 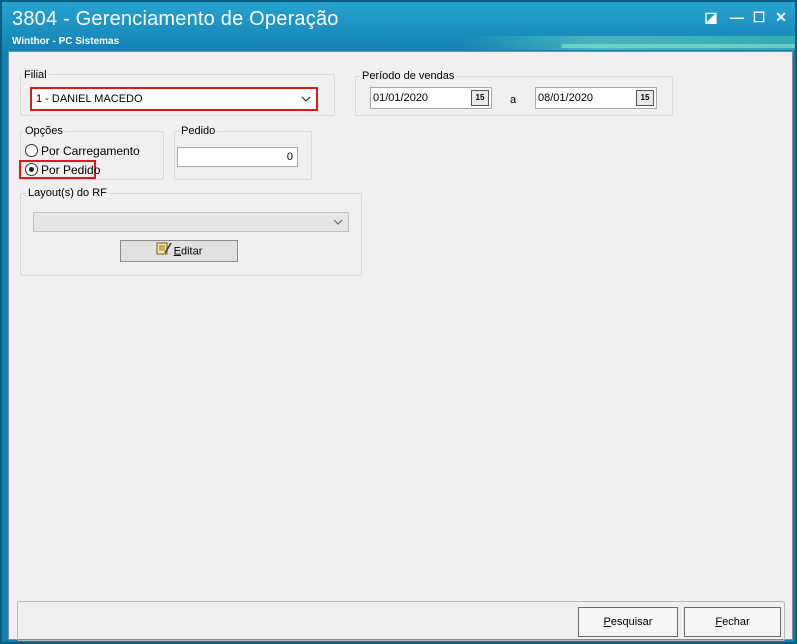 What do you see at coordinates (513, 100) in the screenshot?
I see `date-separator: a` at bounding box center [513, 100].